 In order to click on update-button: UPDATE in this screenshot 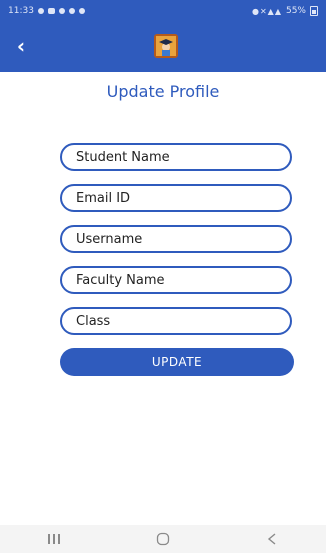, I will do `click(177, 362)`.